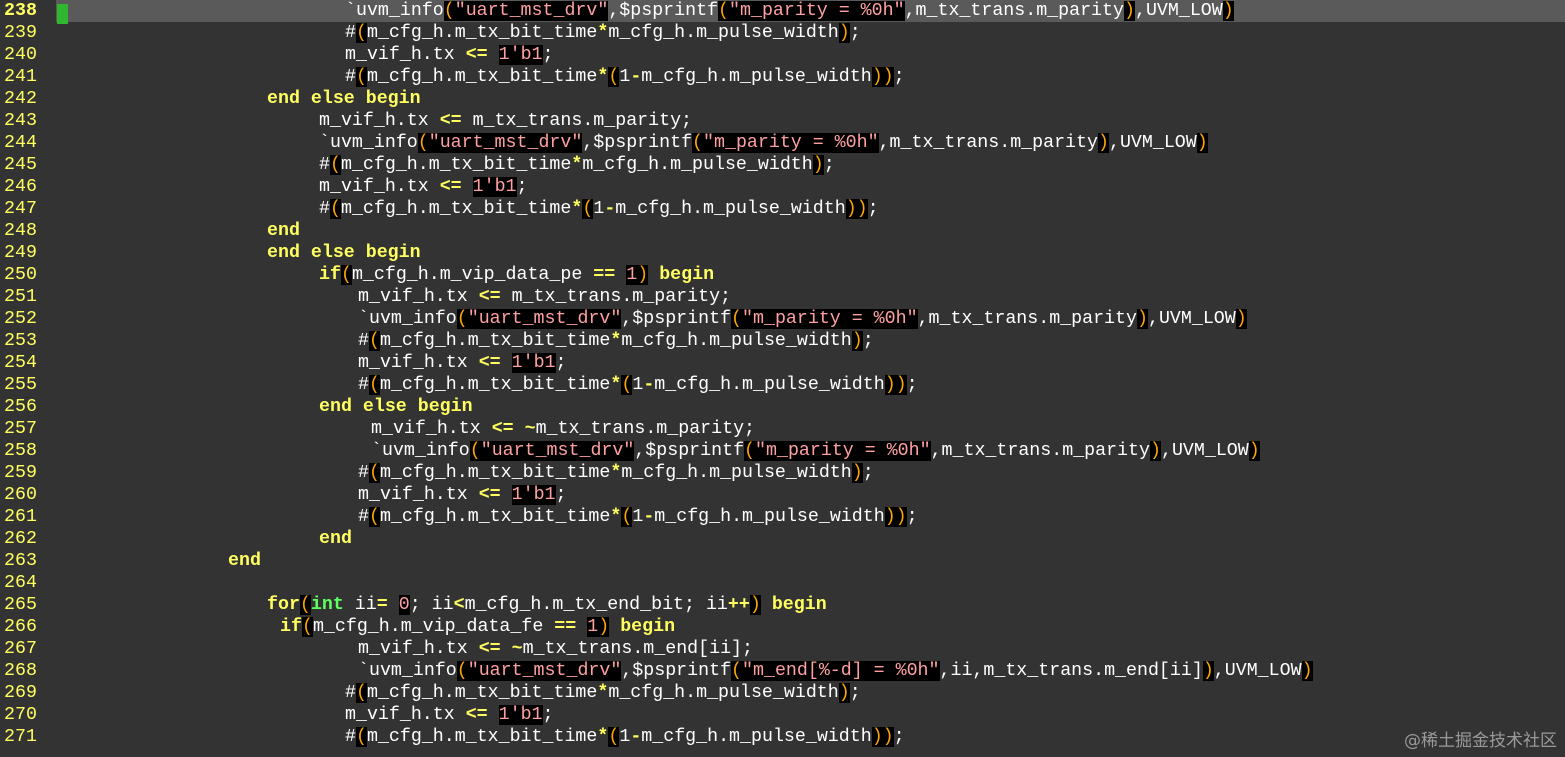  Describe the element at coordinates (782, 99) in the screenshot. I see `code-line: 242 end else begin` at that location.